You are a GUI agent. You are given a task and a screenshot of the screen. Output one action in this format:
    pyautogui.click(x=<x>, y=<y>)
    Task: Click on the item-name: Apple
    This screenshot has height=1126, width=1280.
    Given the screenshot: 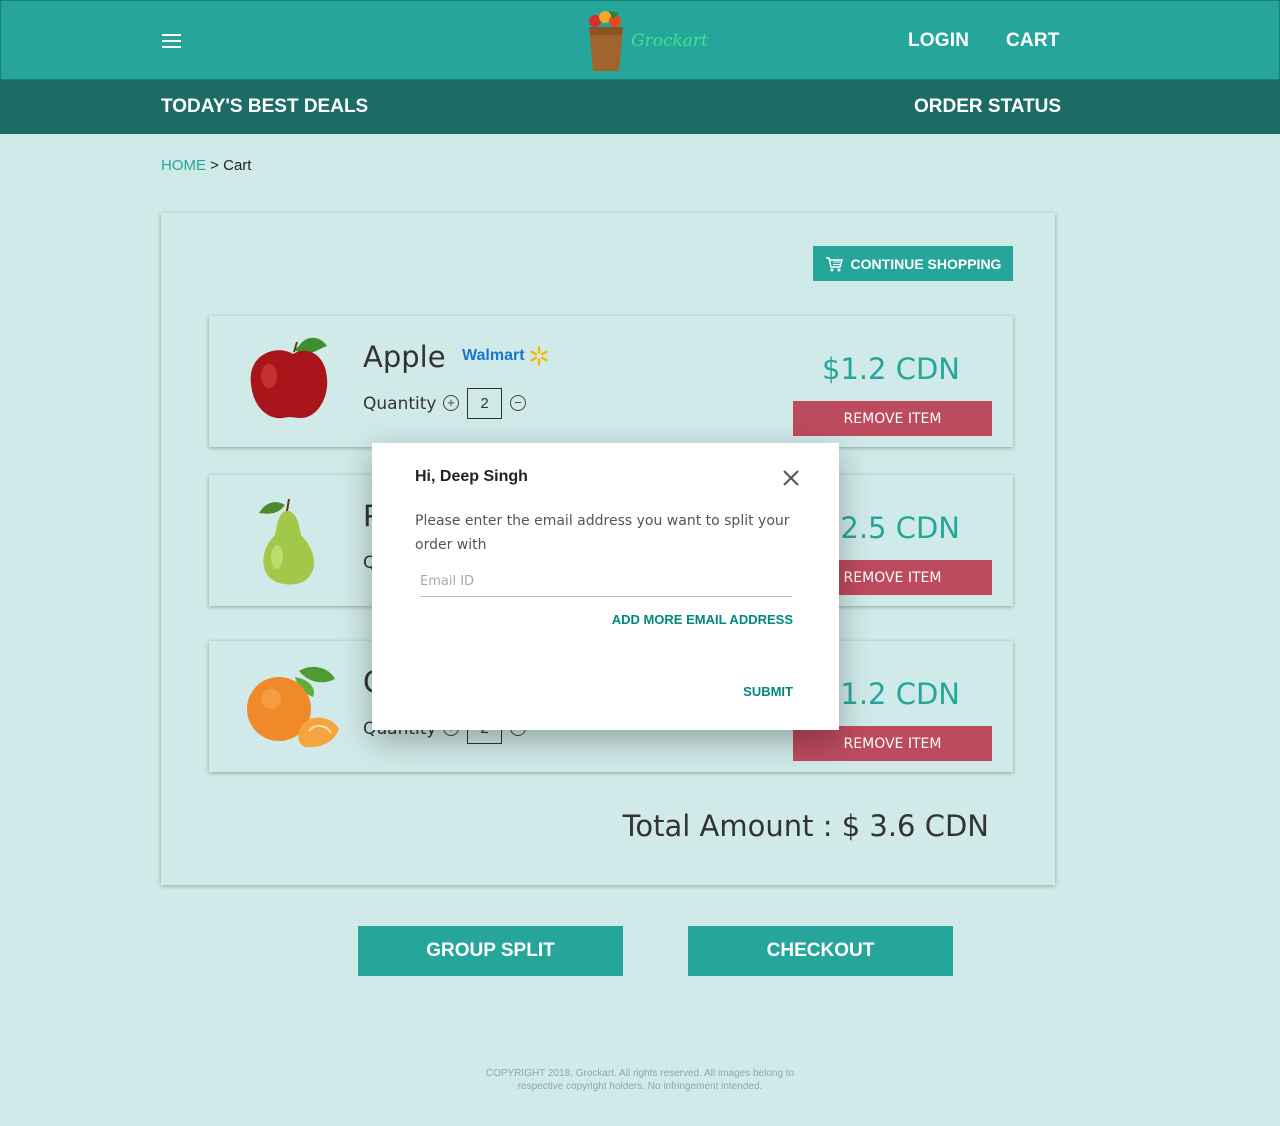 What is the action you would take?
    pyautogui.click(x=404, y=357)
    